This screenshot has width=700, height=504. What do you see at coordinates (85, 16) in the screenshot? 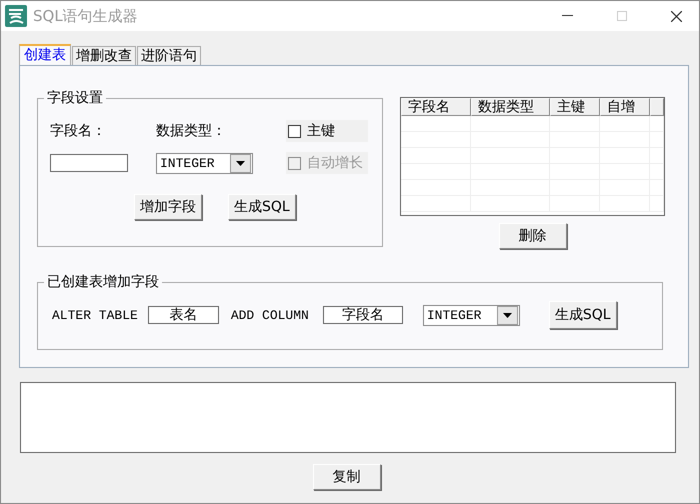
I see `window-title: SQL语句生成器` at bounding box center [85, 16].